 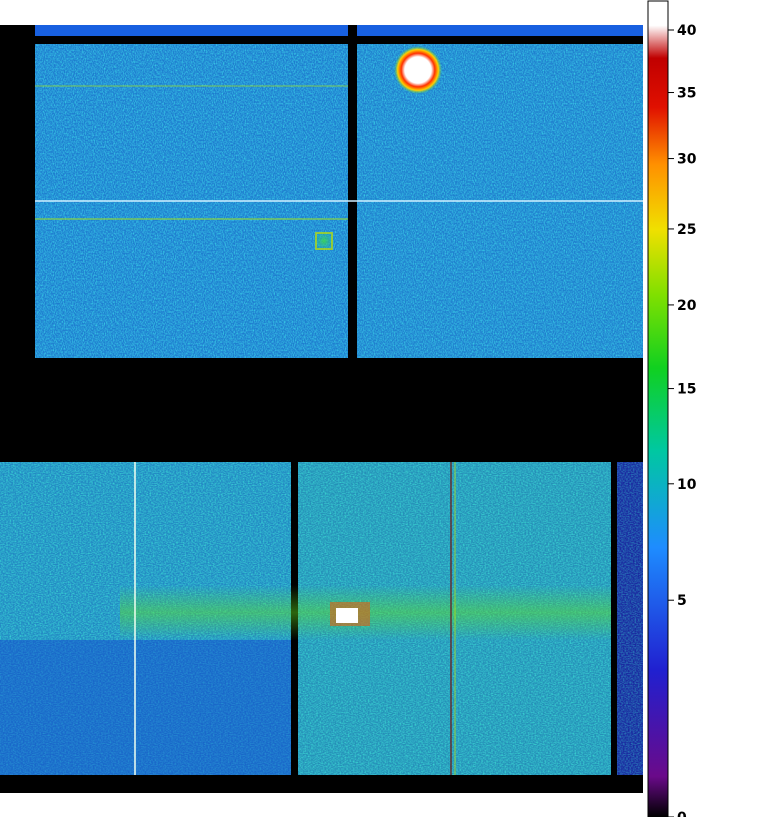 I want to click on colorbar-tick-label: 10, so click(x=687, y=485).